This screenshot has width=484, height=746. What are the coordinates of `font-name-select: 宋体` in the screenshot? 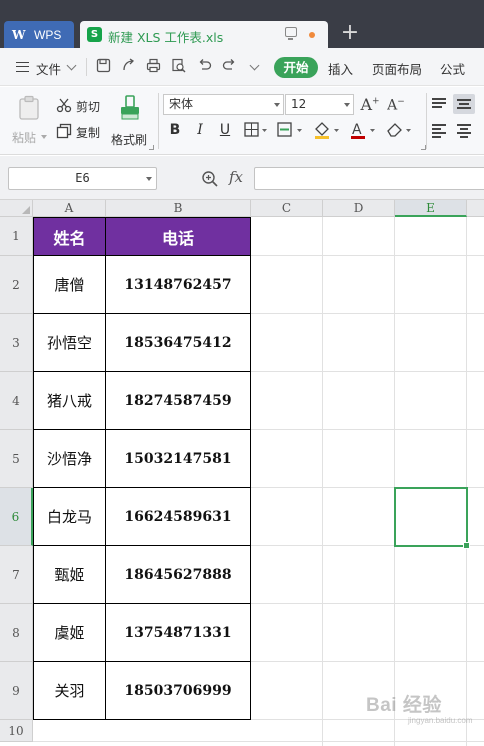 It's located at (223, 104).